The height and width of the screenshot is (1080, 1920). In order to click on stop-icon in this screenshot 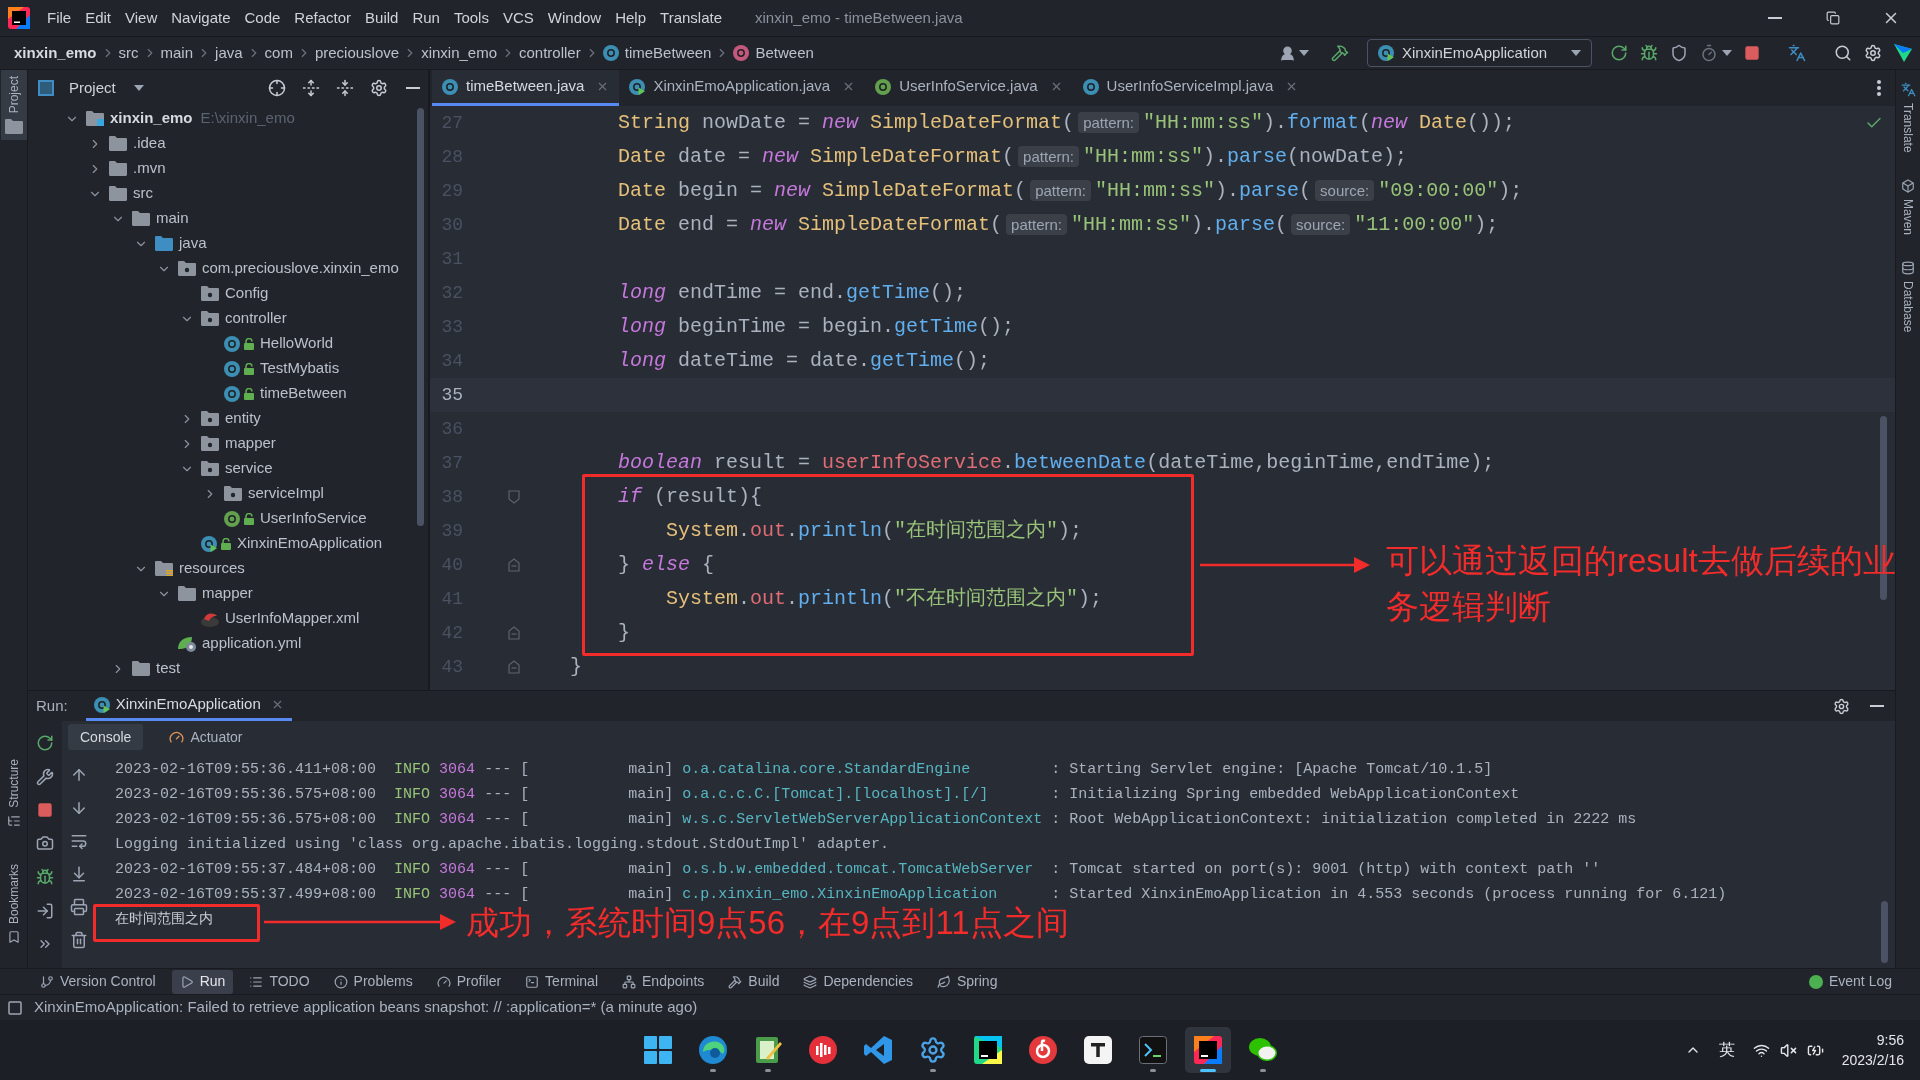, I will do `click(45, 810)`.